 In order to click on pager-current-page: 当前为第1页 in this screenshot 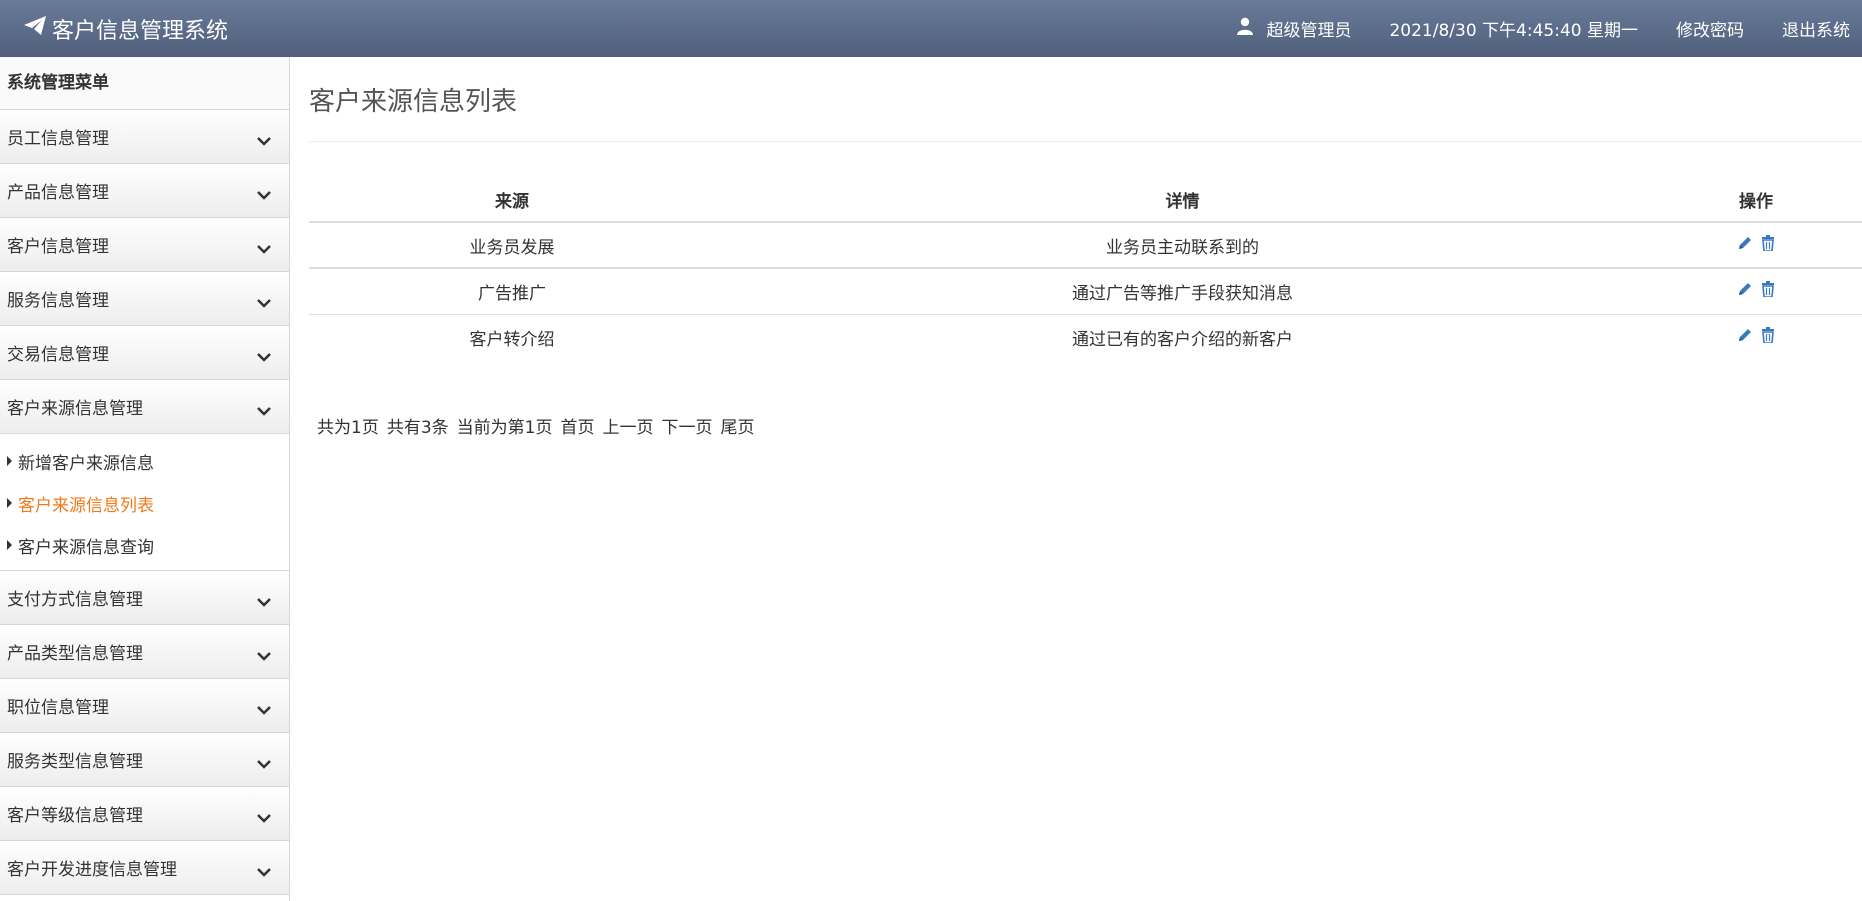, I will do `click(504, 428)`.